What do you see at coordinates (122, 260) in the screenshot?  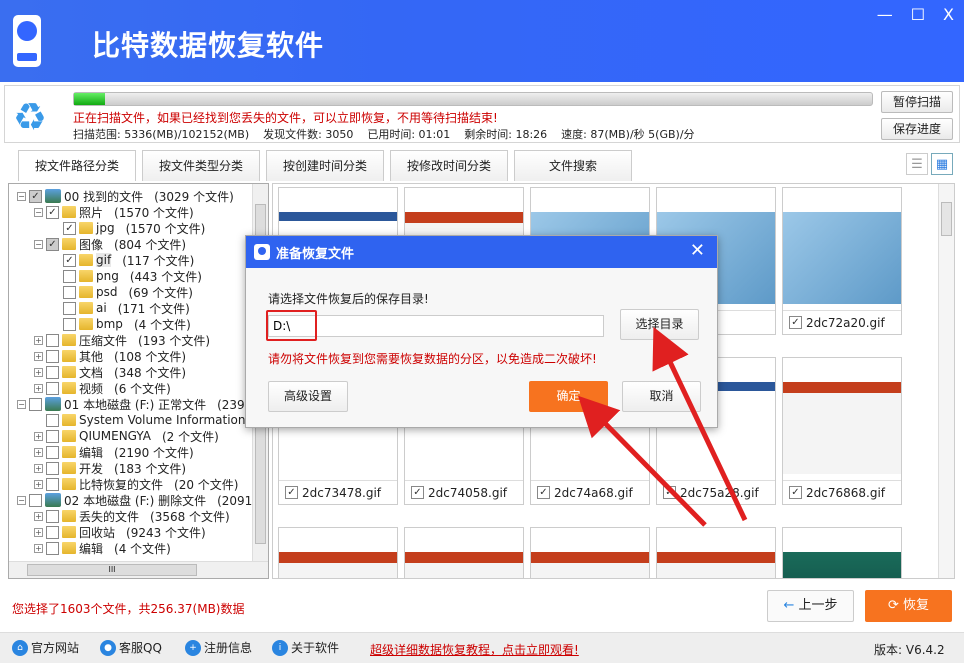 I see `tree-node: ✓ gif (117 个文件)` at bounding box center [122, 260].